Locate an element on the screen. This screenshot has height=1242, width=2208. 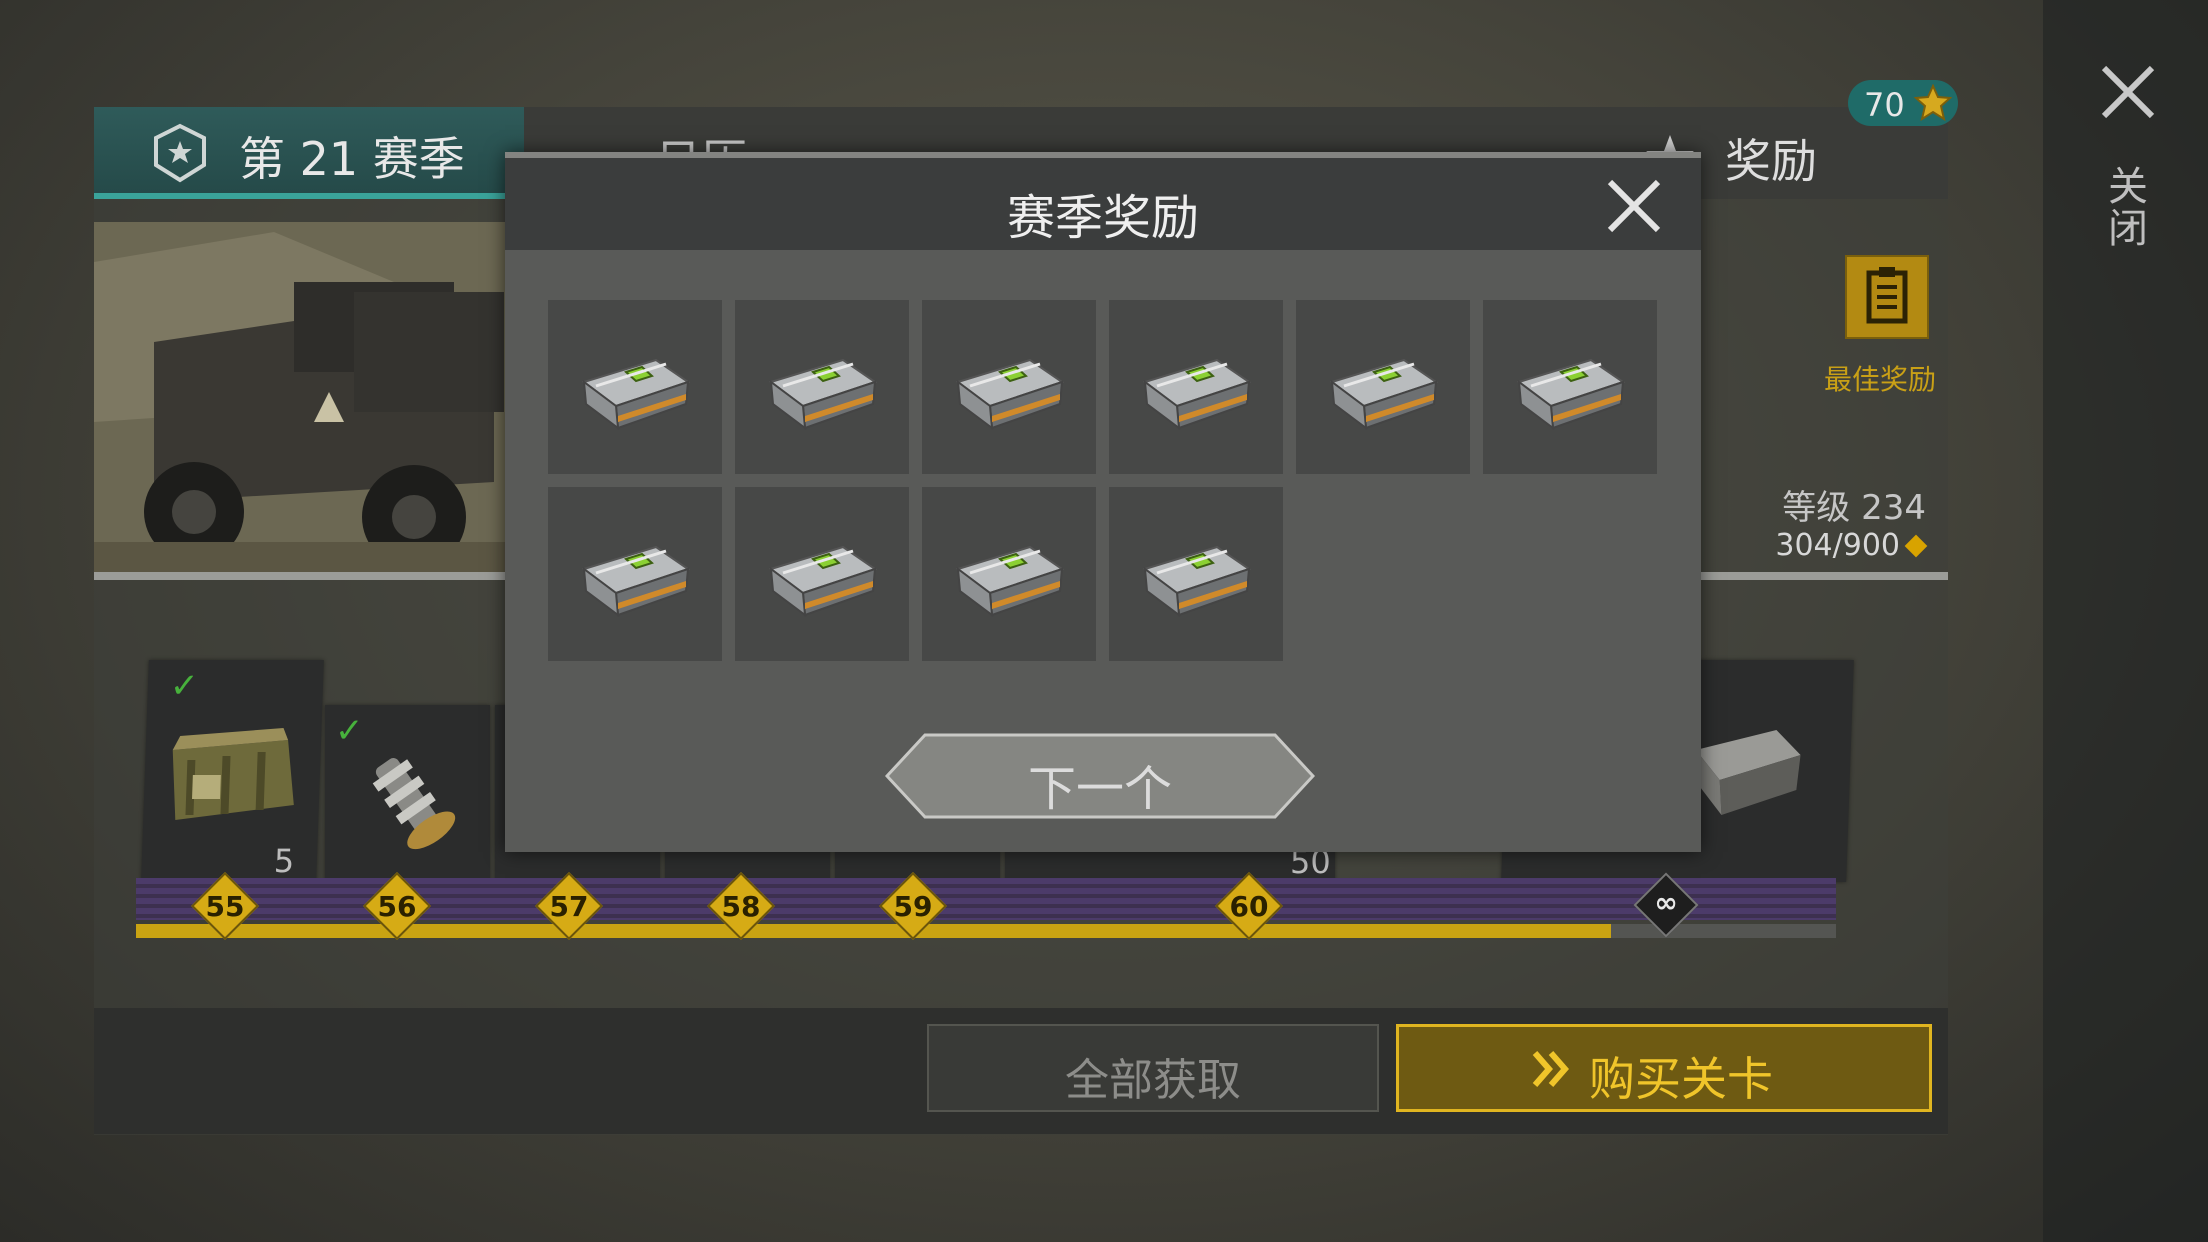
side-close-label: 关闭 is located at coordinates (2124, 207).